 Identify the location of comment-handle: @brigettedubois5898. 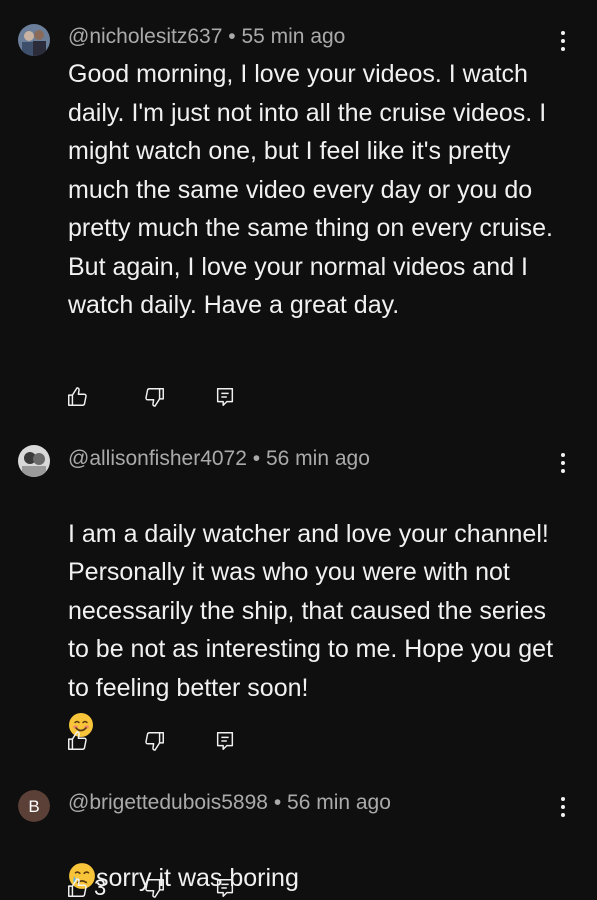
(168, 802).